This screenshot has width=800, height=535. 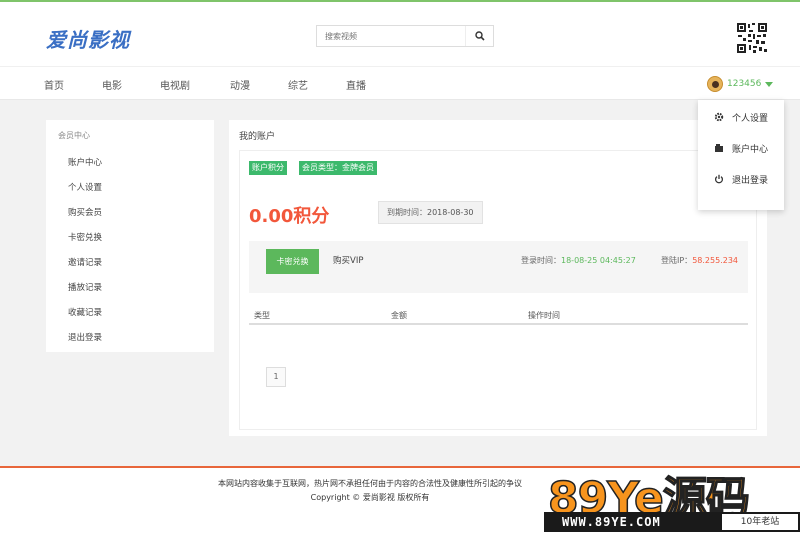 What do you see at coordinates (760, 522) in the screenshot?
I see `watermark-tag: 10年老站` at bounding box center [760, 522].